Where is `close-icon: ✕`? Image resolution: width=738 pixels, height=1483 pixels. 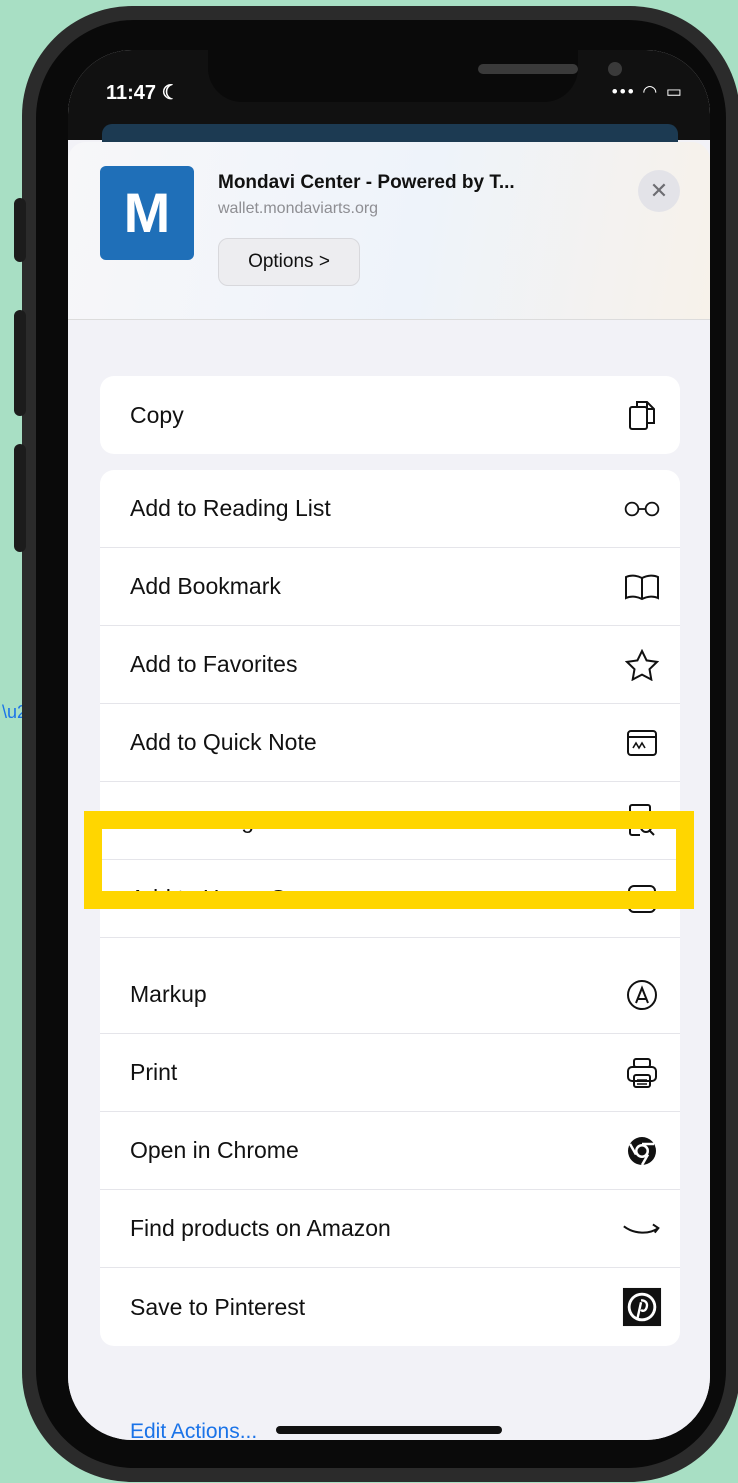
close-icon: ✕ is located at coordinates (659, 190).